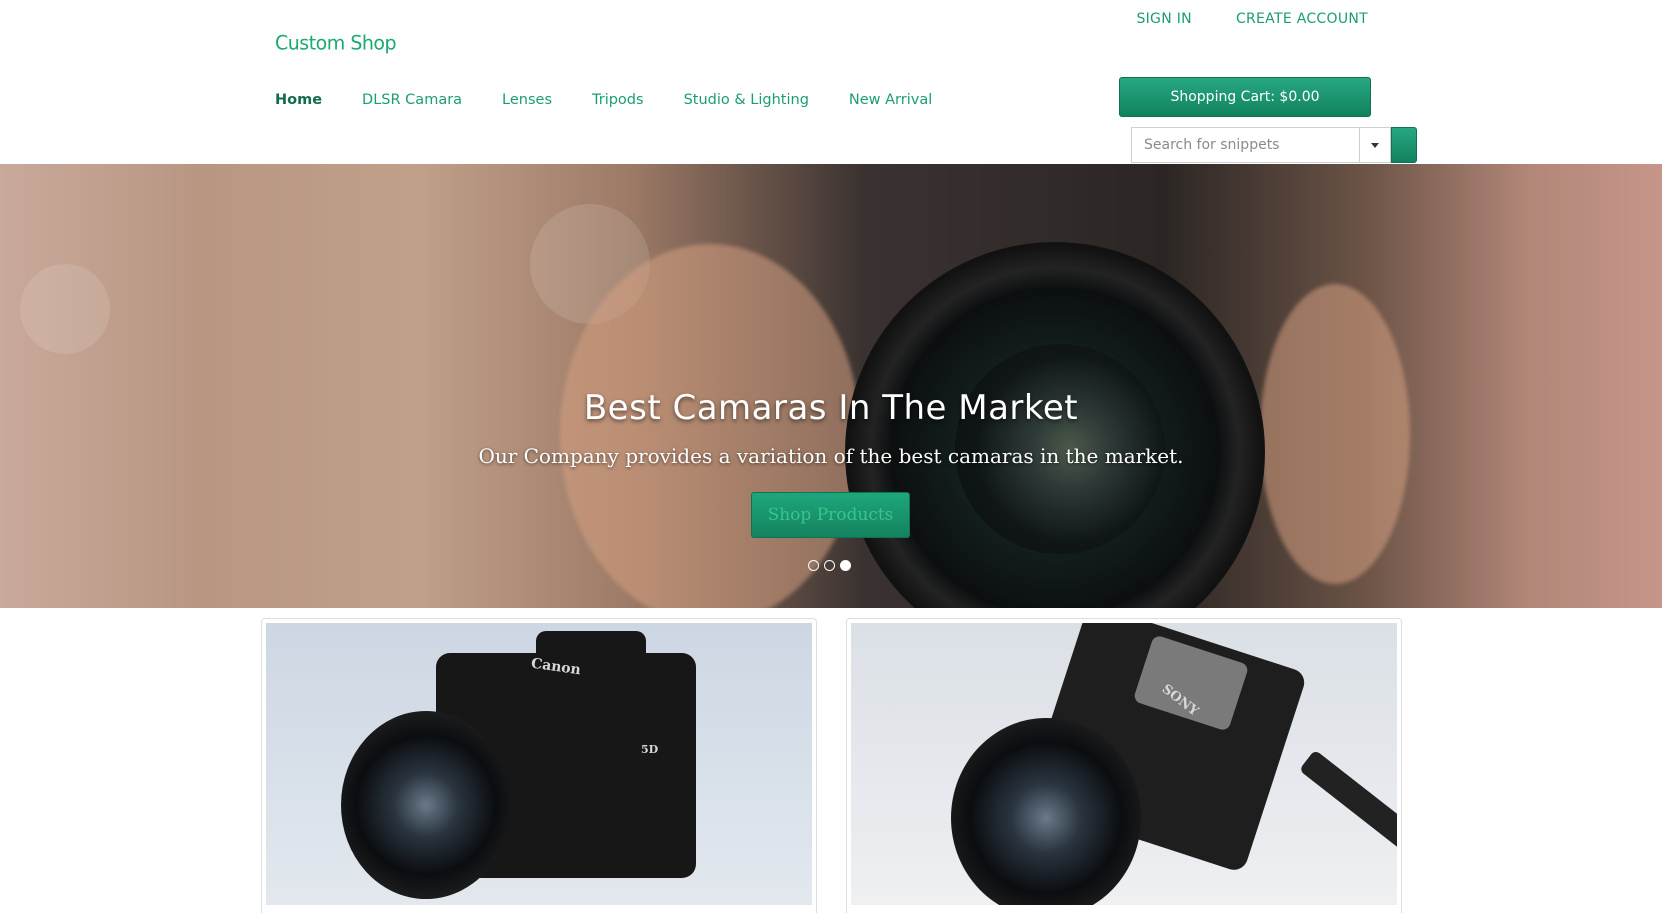 This screenshot has height=913, width=1662. I want to click on hero-hand-right, so click(1335, 434).